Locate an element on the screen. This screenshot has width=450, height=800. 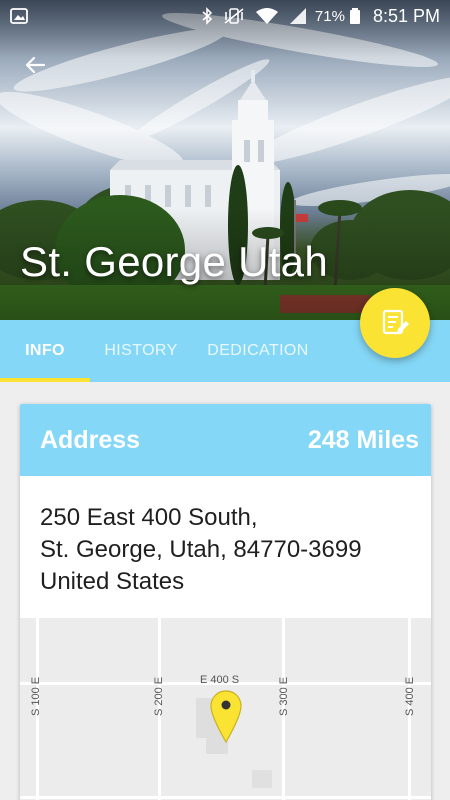
street-label: E 400 S is located at coordinates (220, 680).